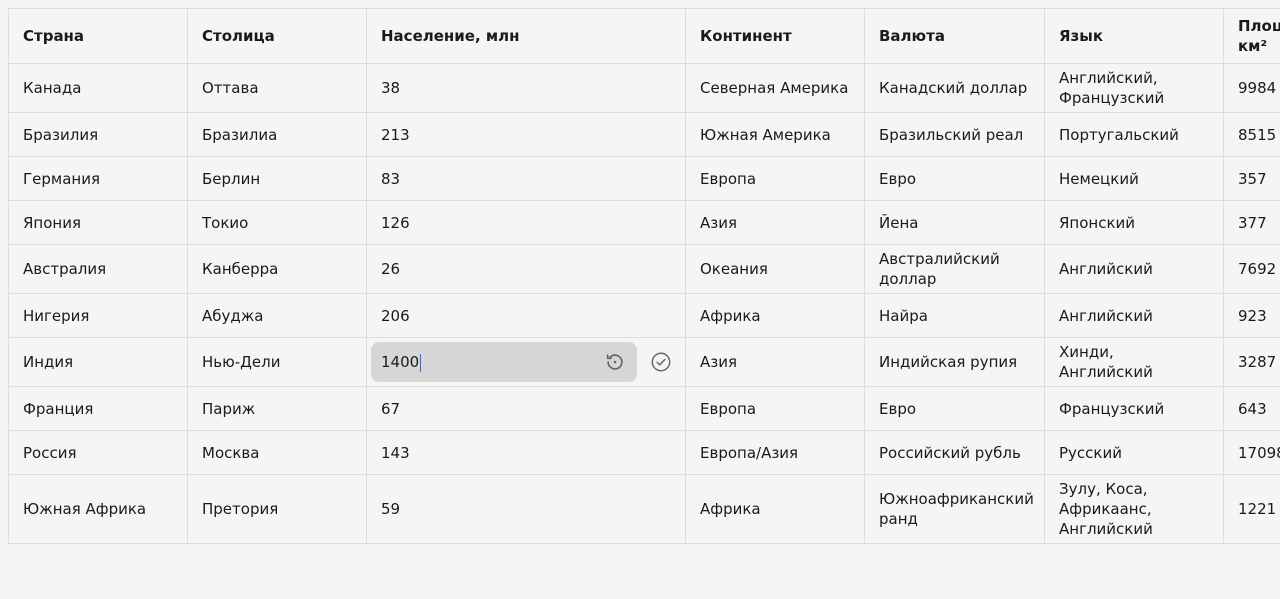 This screenshot has height=599, width=1280. What do you see at coordinates (277, 269) in the screenshot?
I see `cell-capital: Канберра` at bounding box center [277, 269].